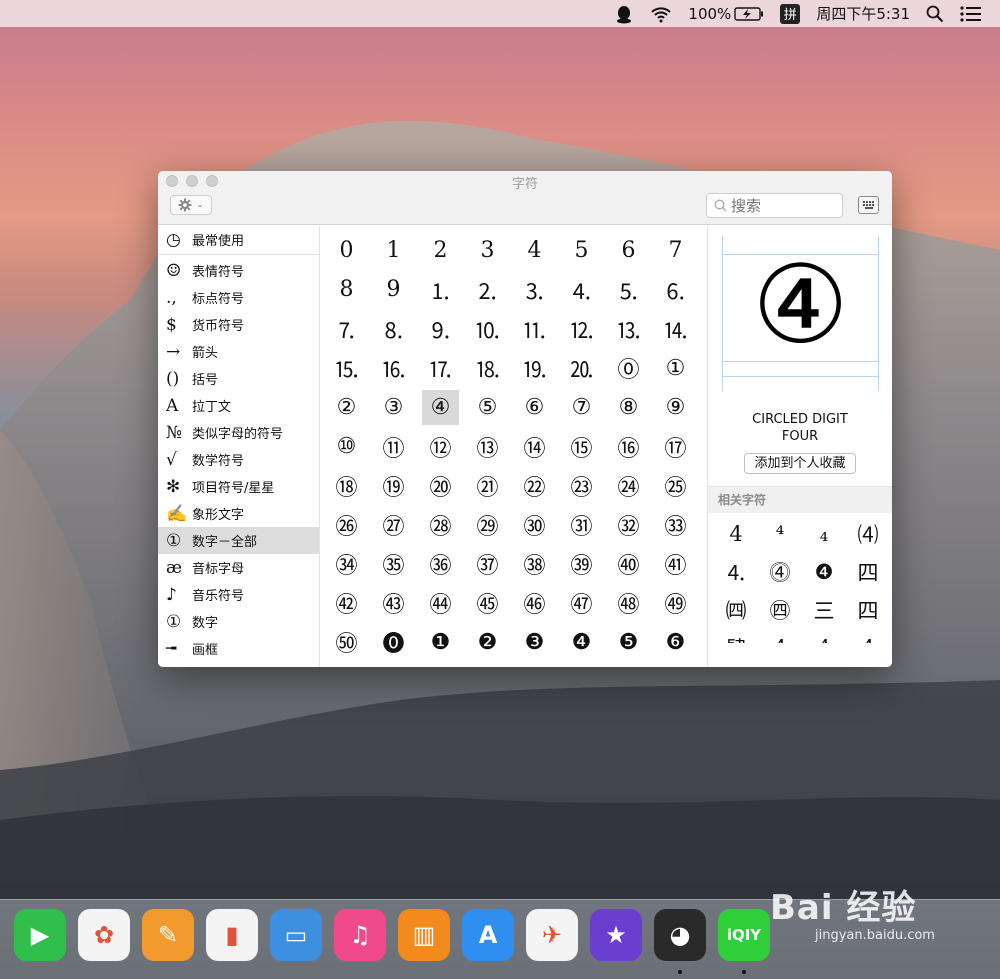  I want to click on spotlight-search-icon, so click(935, 13).